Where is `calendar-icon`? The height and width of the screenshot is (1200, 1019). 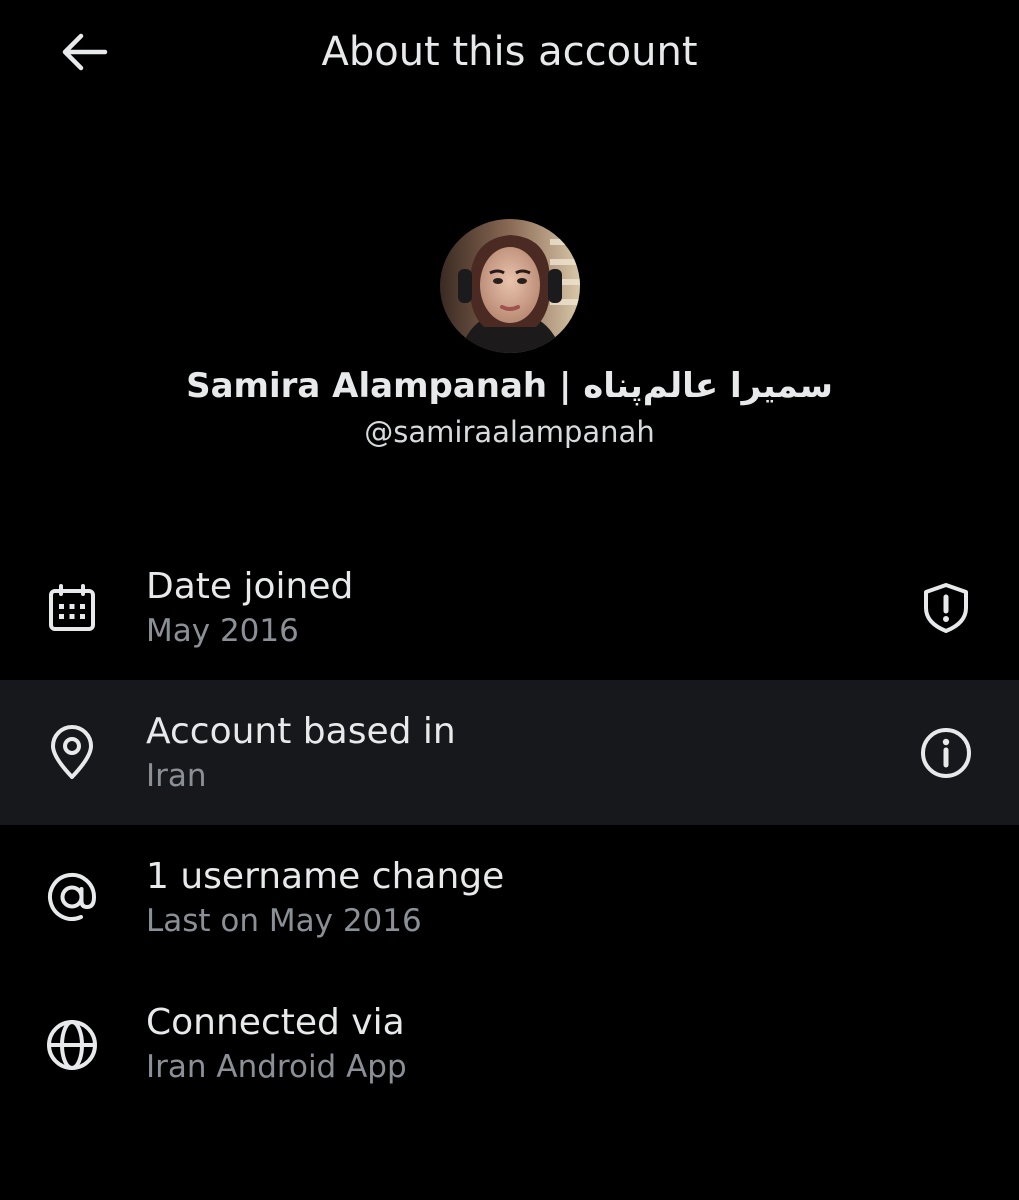
calendar-icon is located at coordinates (72, 608).